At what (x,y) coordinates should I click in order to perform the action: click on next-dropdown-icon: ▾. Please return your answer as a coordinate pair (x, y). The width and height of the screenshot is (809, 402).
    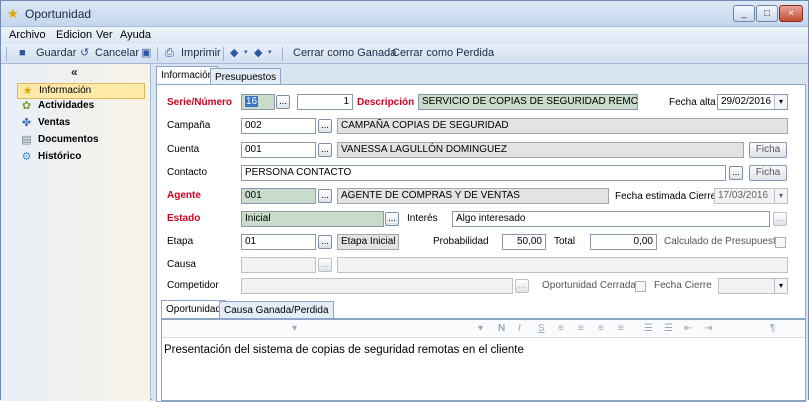
    Looking at the image, I should click on (274, 53).